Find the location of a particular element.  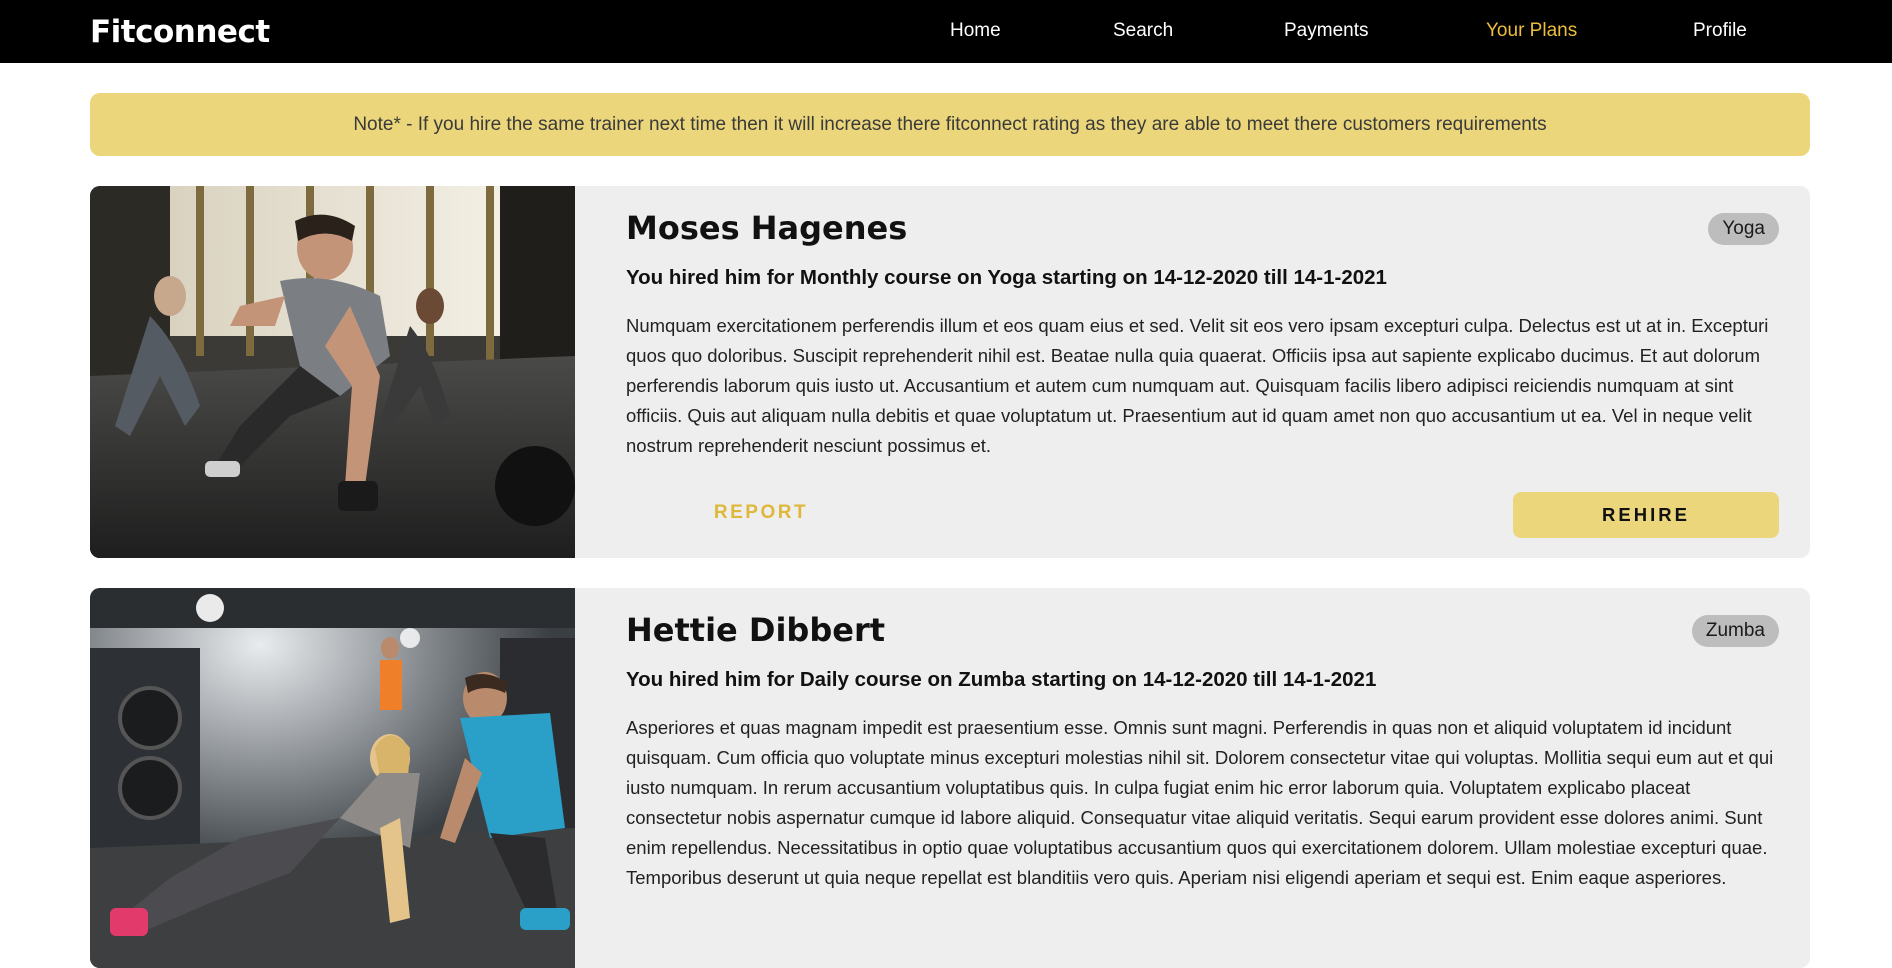

nav-link-profile: Profile is located at coordinates (1720, 31).